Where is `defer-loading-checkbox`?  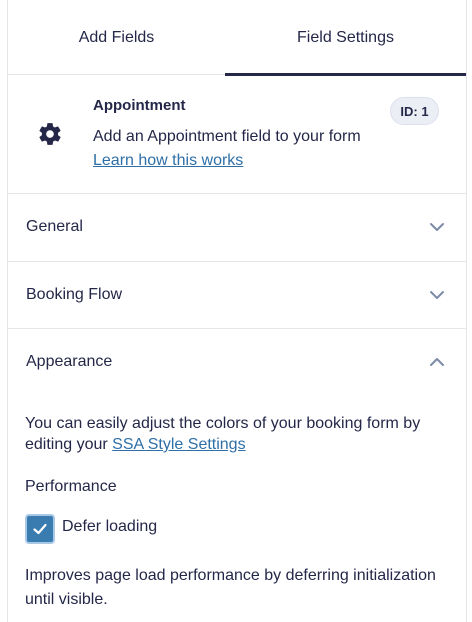 defer-loading-checkbox is located at coordinates (40, 529).